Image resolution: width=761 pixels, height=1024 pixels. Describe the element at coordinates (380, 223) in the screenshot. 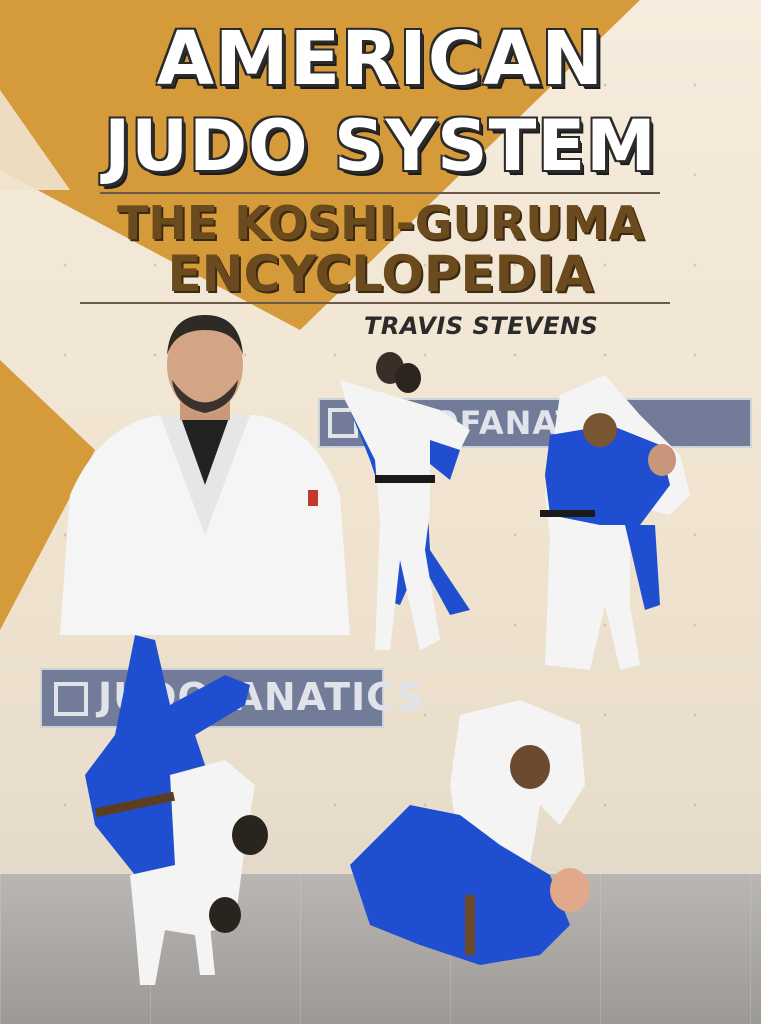

I see `subtitle-line-1: THE KOSHI-GURUMA` at that location.